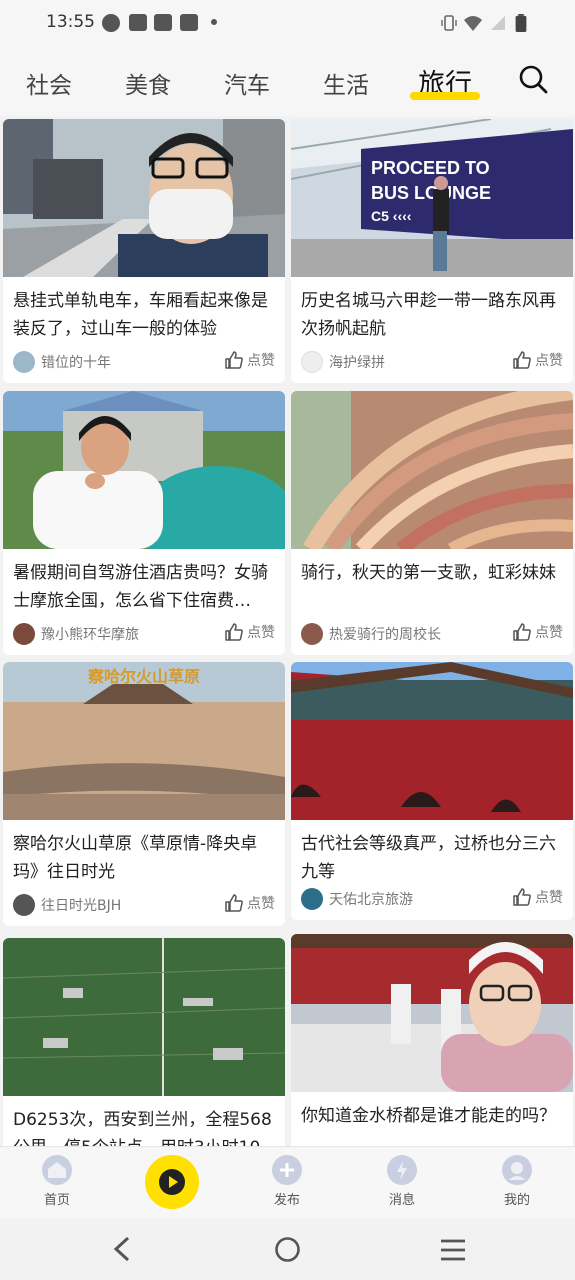  I want to click on status-bar: 13:55, so click(287, 24).